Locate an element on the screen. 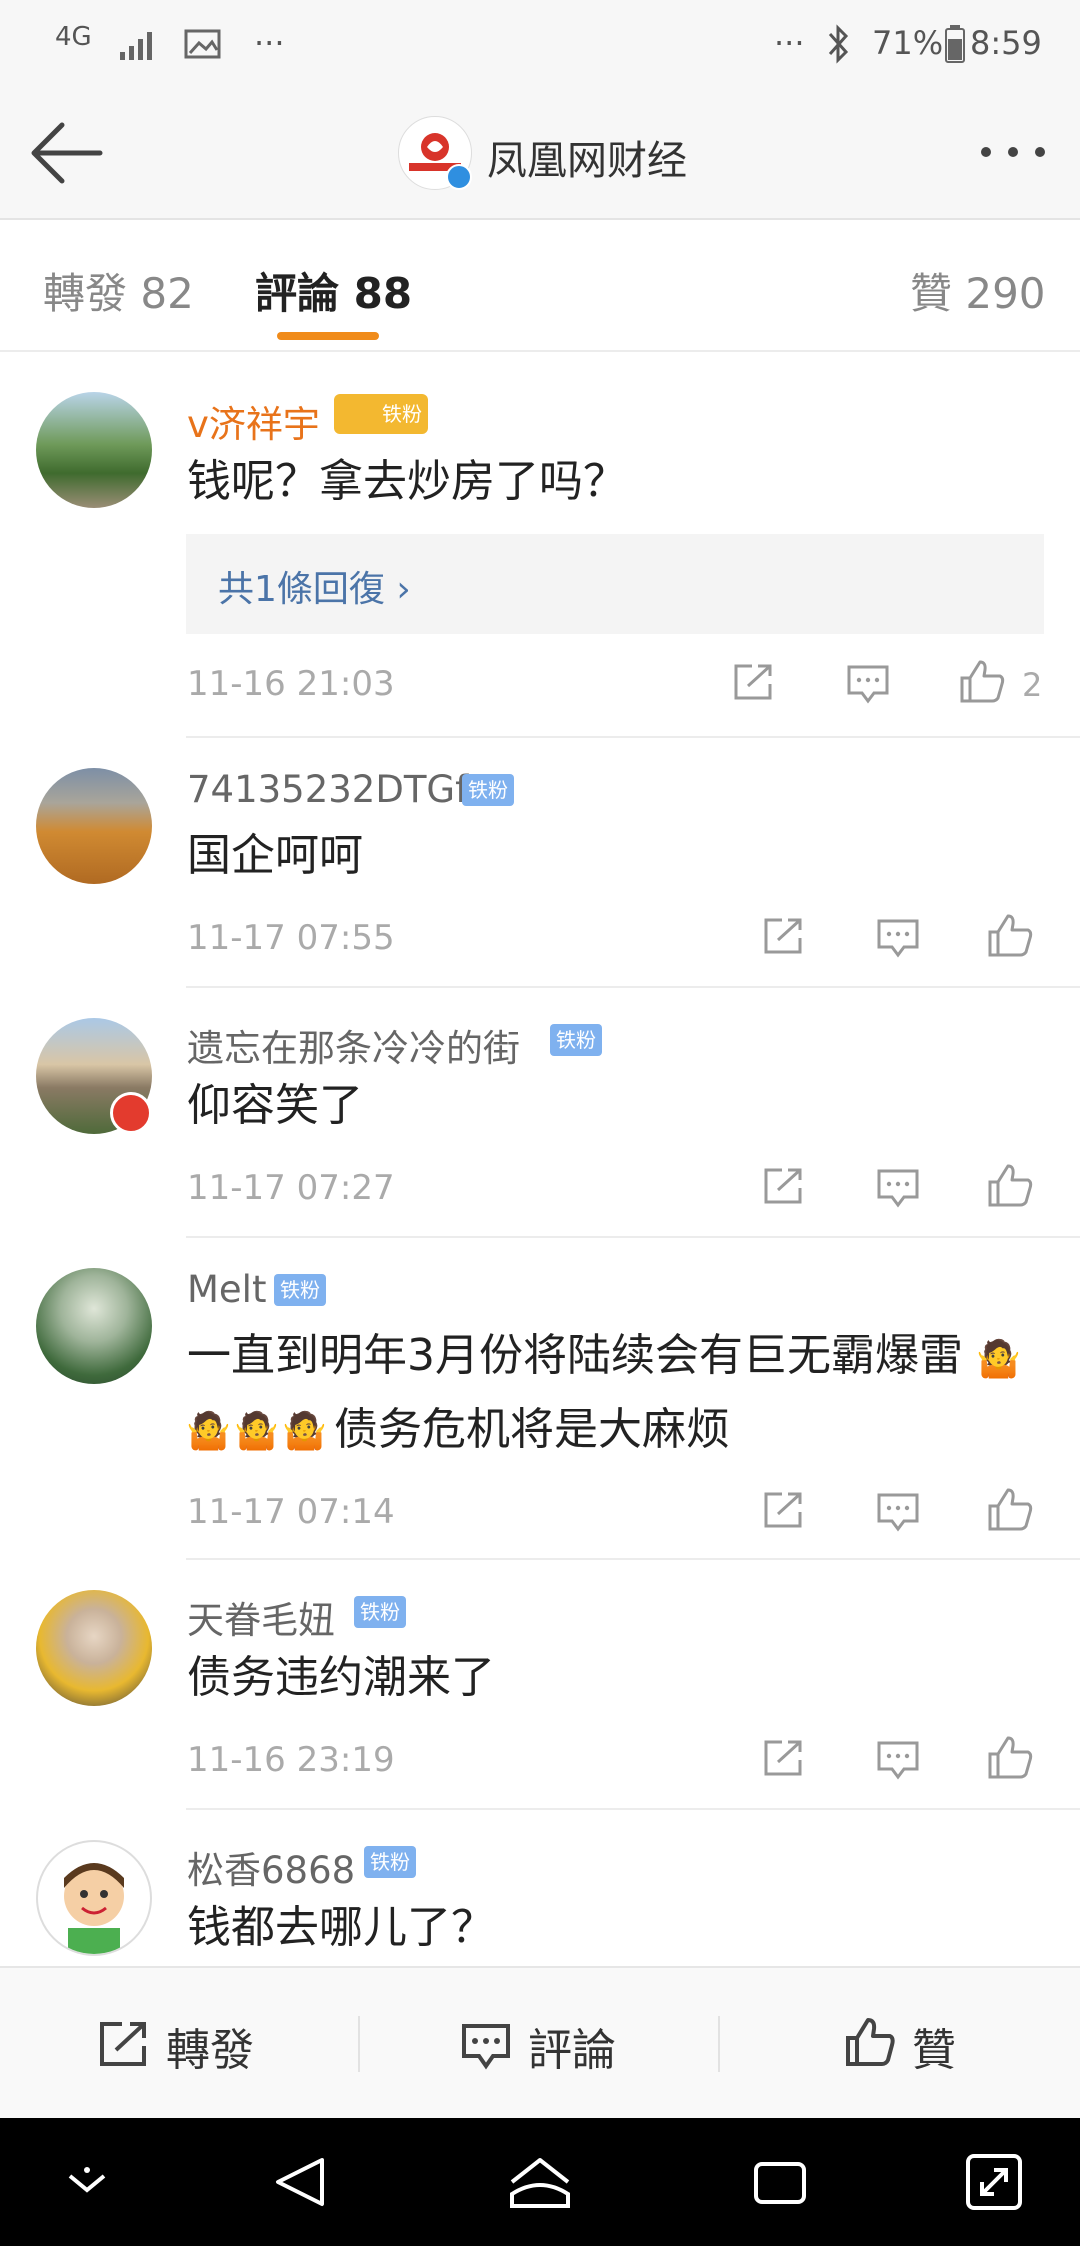 Image resolution: width=1080 pixels, height=2246 pixels. reply-summary-box: 共1條回復 › is located at coordinates (615, 584).